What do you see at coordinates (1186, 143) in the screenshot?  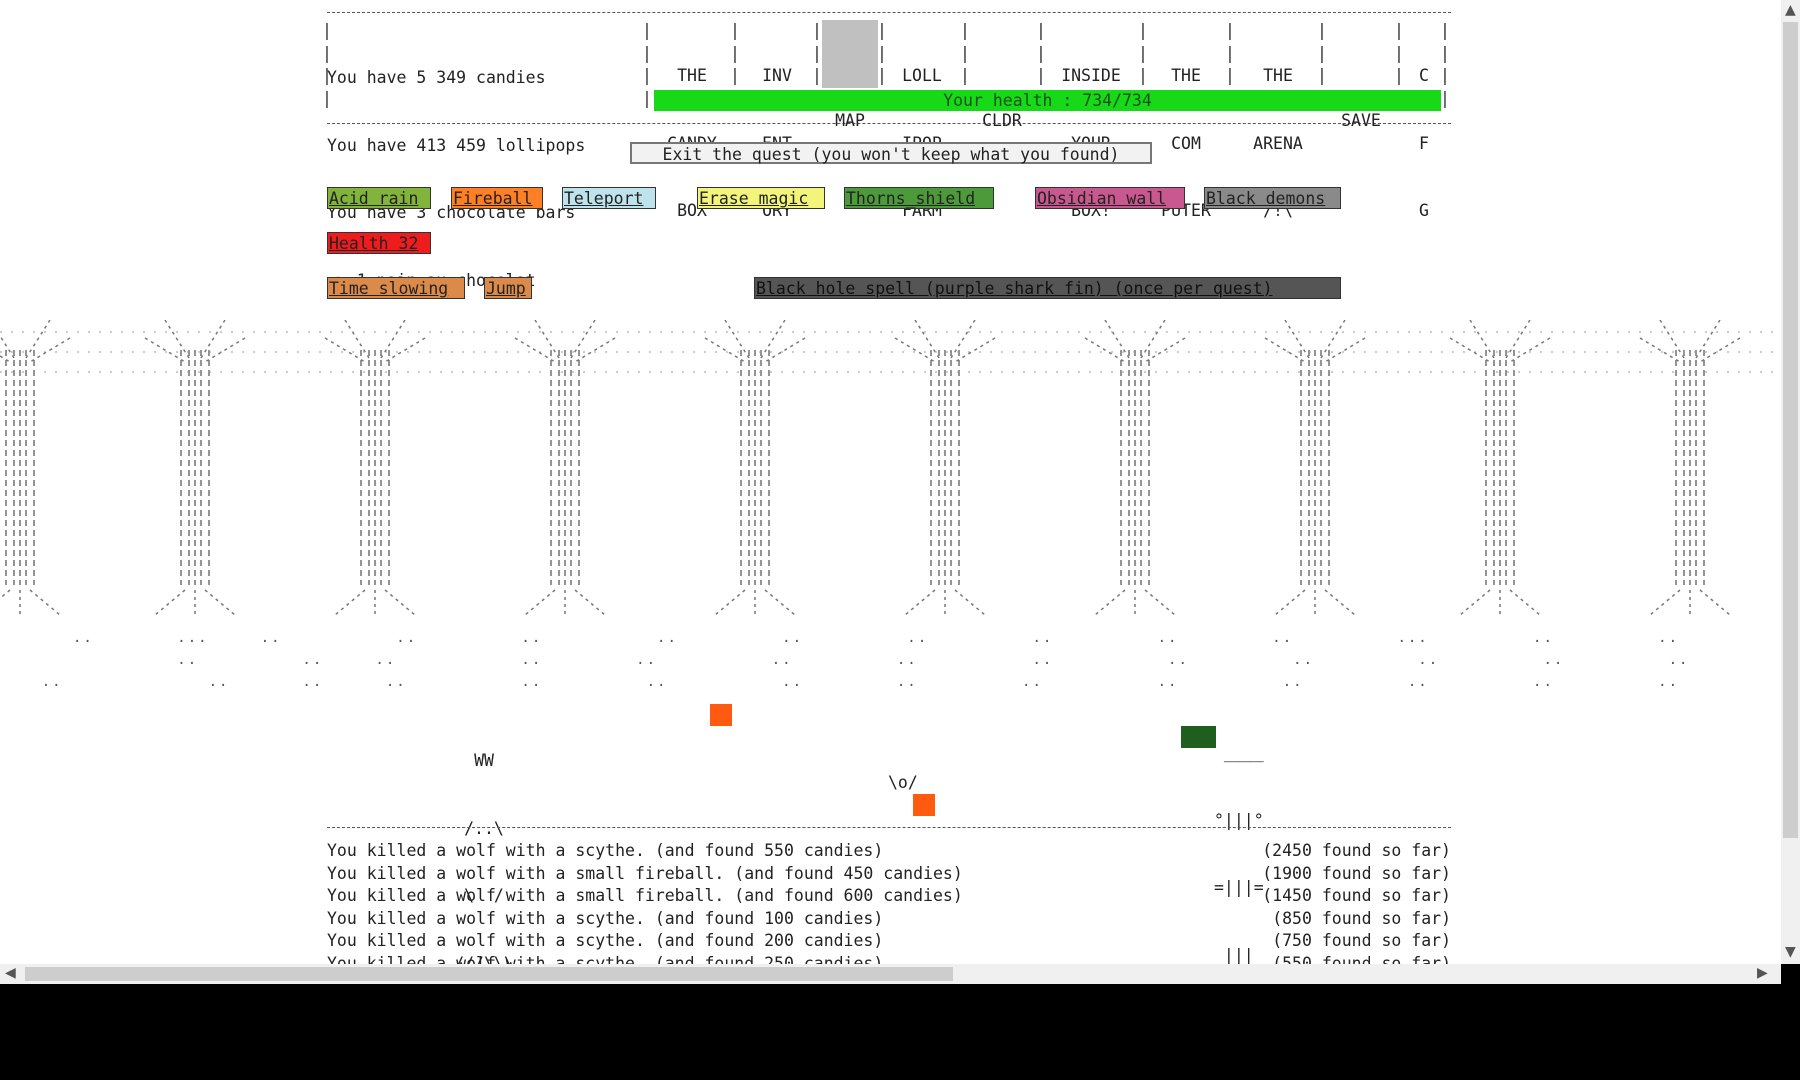 I see `tab-line: COM` at bounding box center [1186, 143].